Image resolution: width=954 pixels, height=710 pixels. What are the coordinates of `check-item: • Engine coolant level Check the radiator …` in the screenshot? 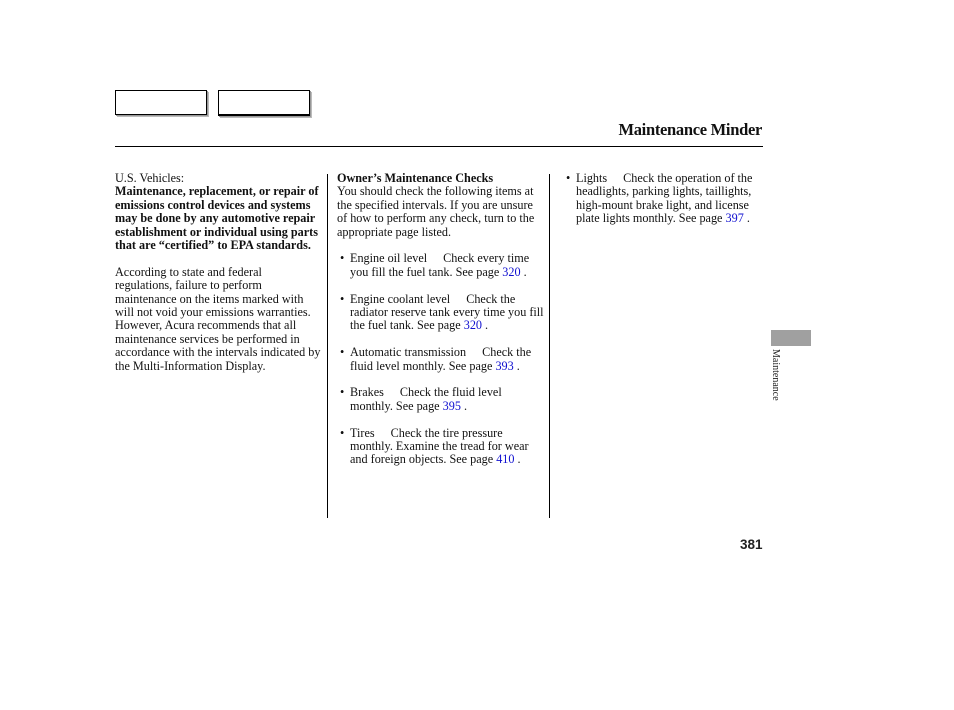 It's located at (442, 312).